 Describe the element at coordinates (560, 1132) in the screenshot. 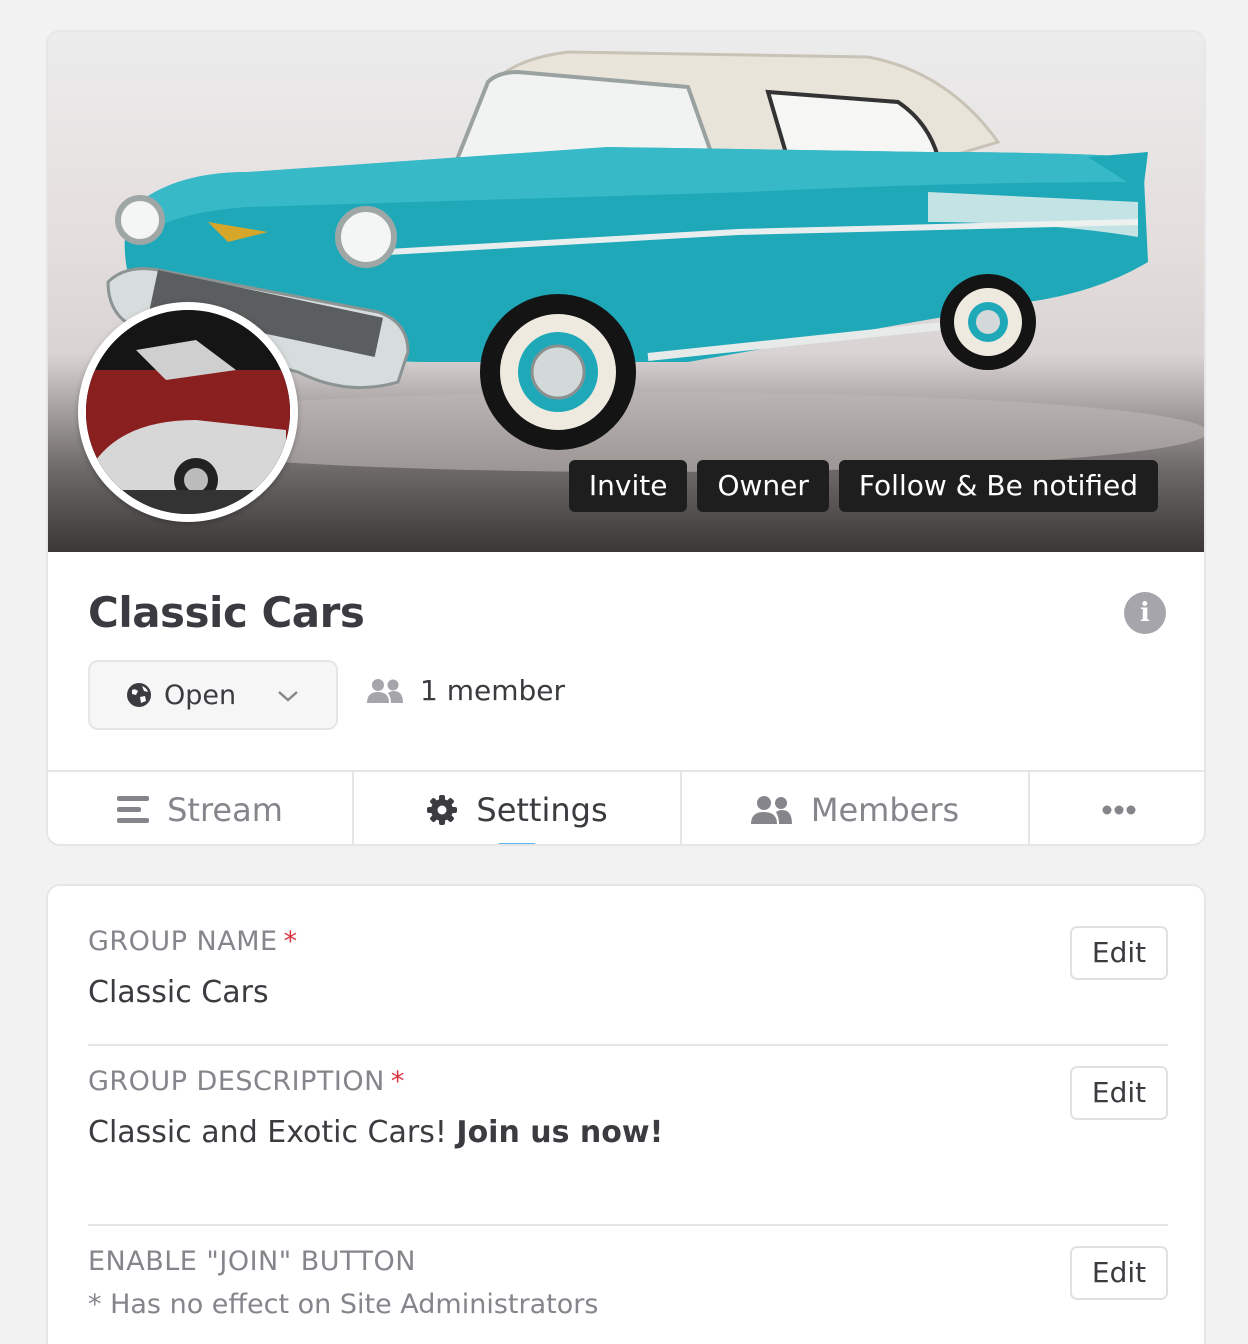

I see `description-bold-text: Join us now!` at that location.